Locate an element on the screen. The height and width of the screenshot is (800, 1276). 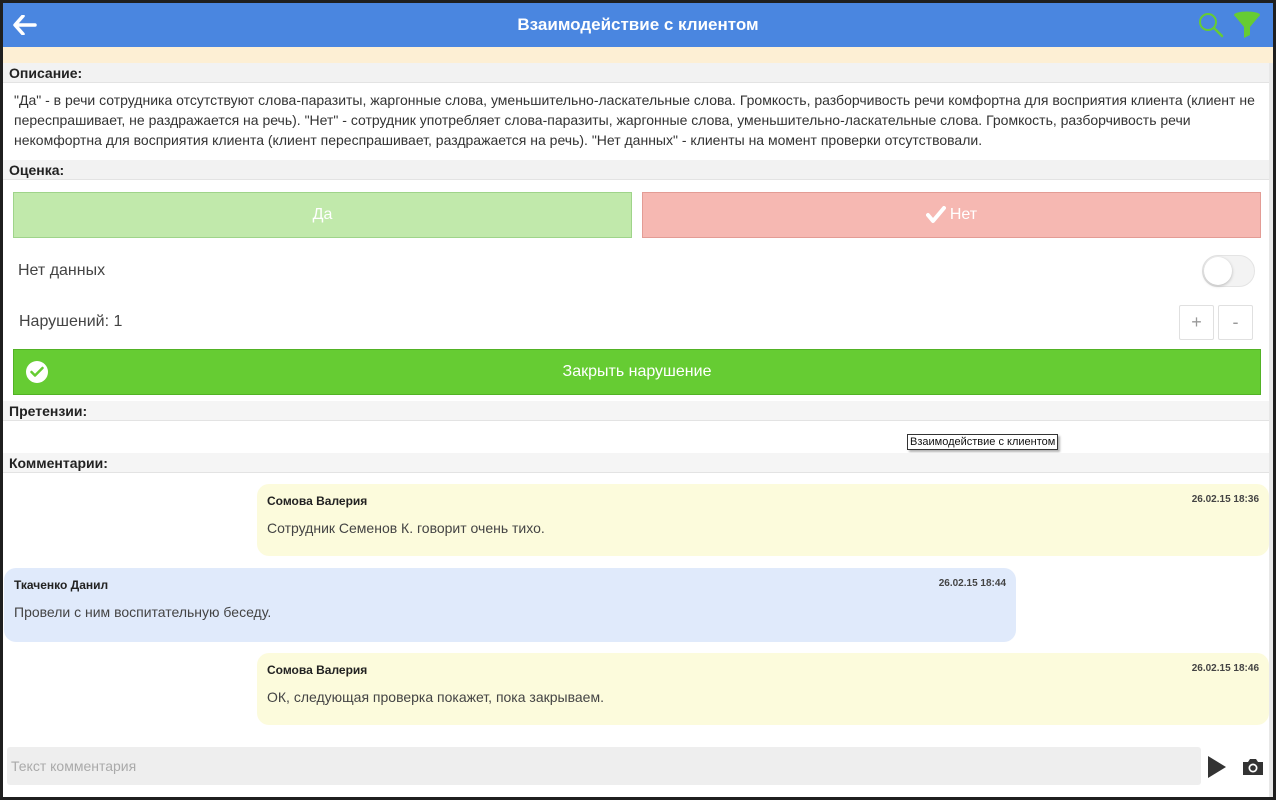
filter-icon is located at coordinates (1247, 24).